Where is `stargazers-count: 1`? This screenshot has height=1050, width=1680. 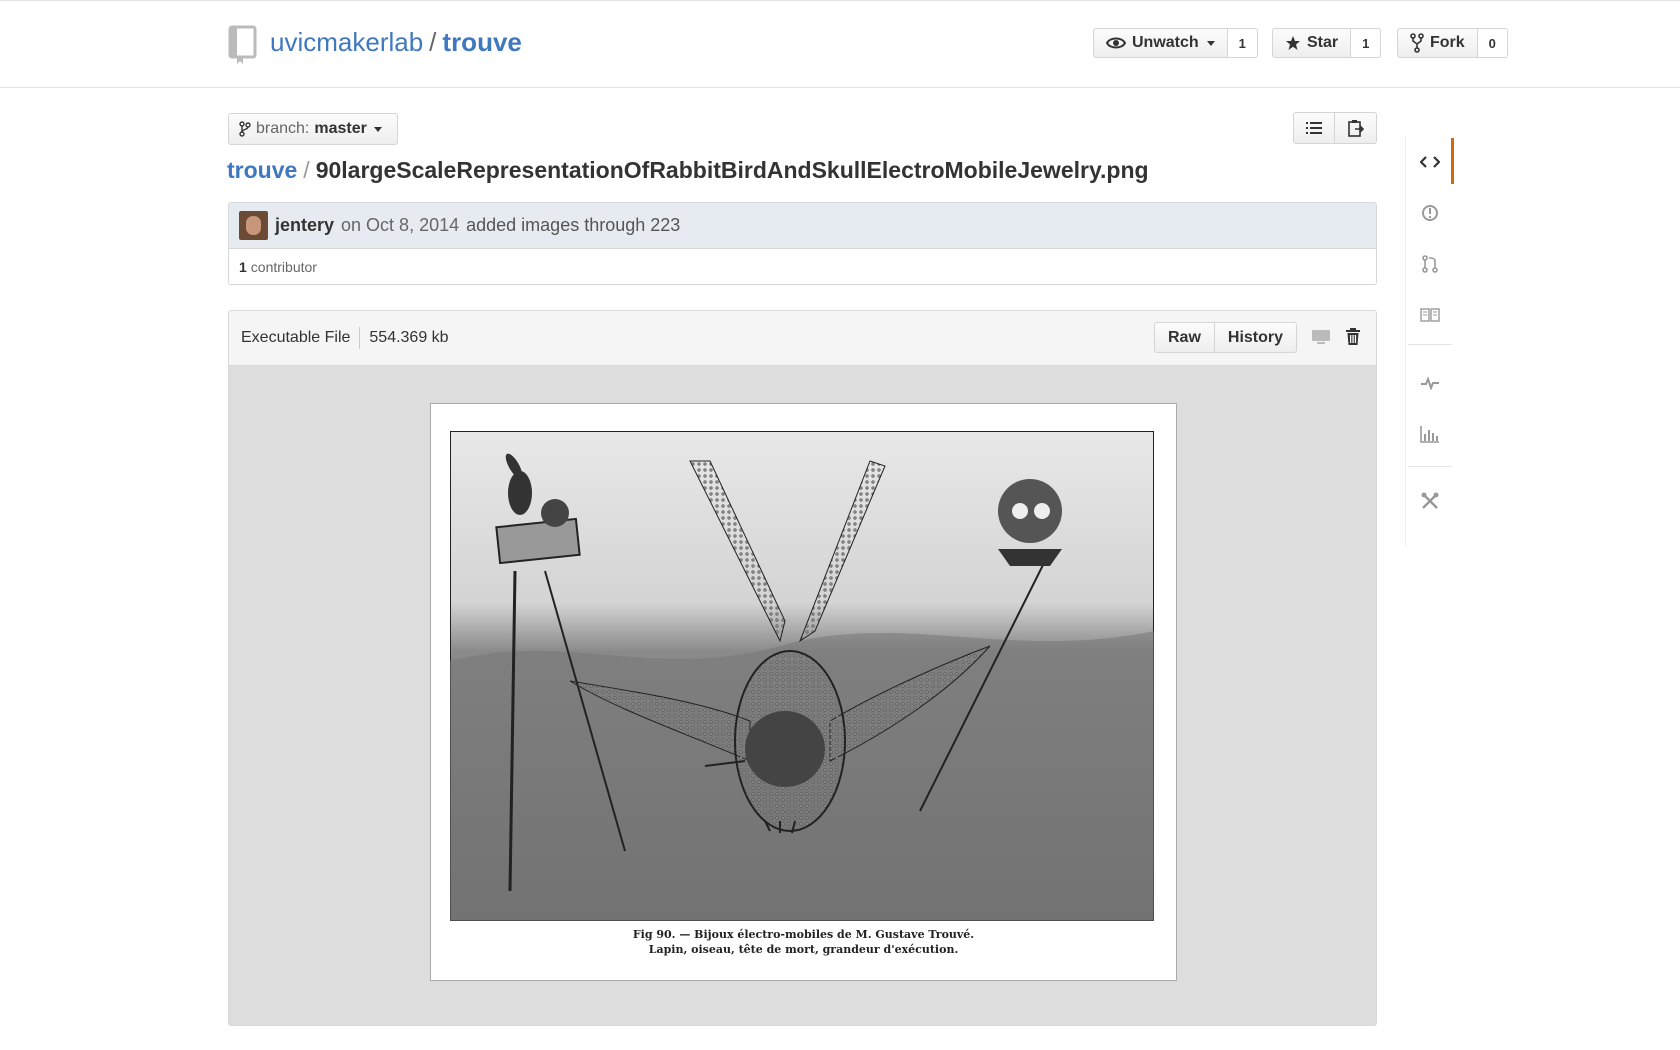 stargazers-count: 1 is located at coordinates (1366, 43).